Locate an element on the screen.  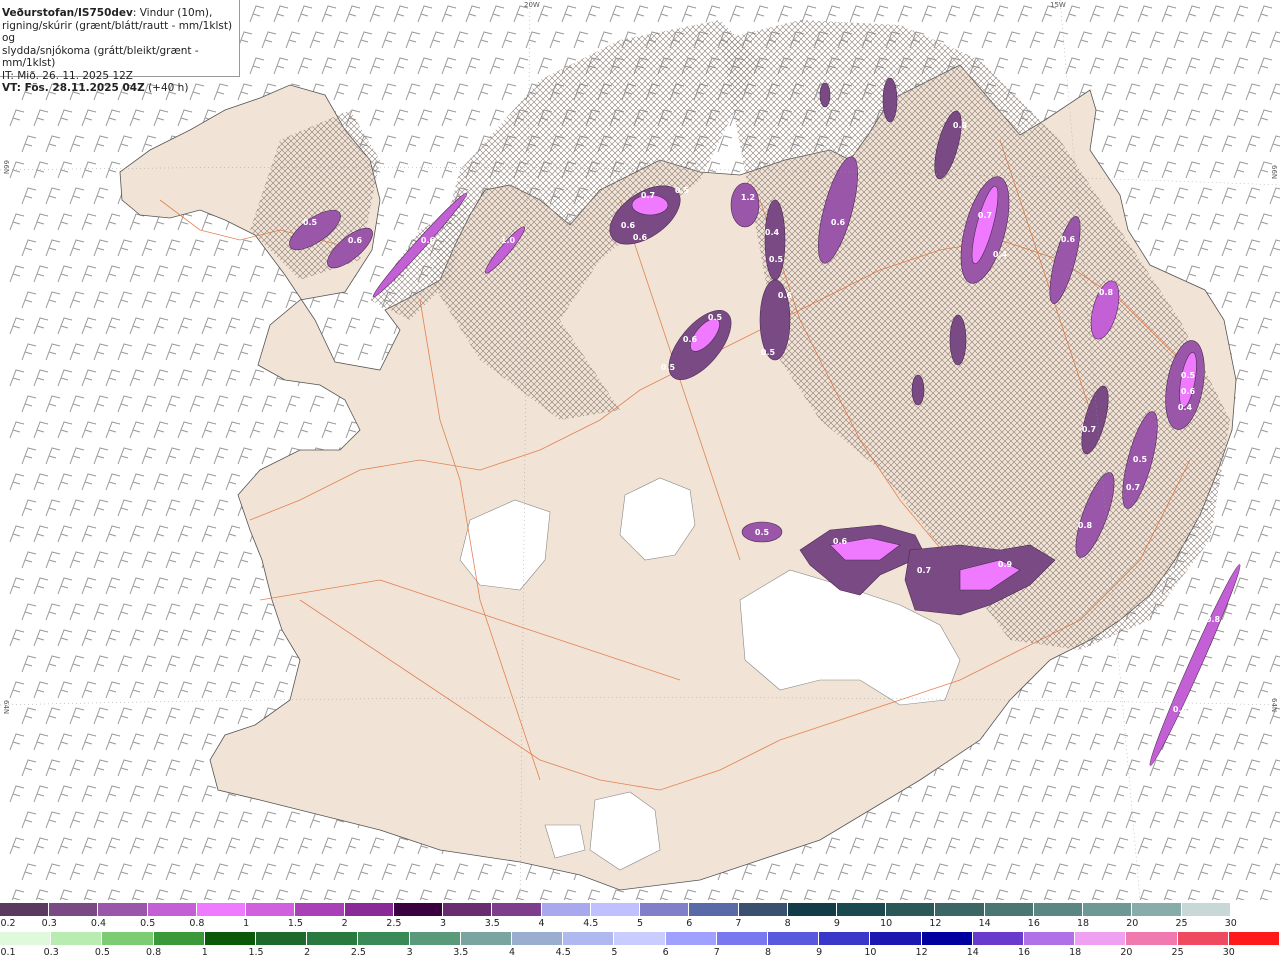
snow-scale-label: 4 is located at coordinates (541, 923).